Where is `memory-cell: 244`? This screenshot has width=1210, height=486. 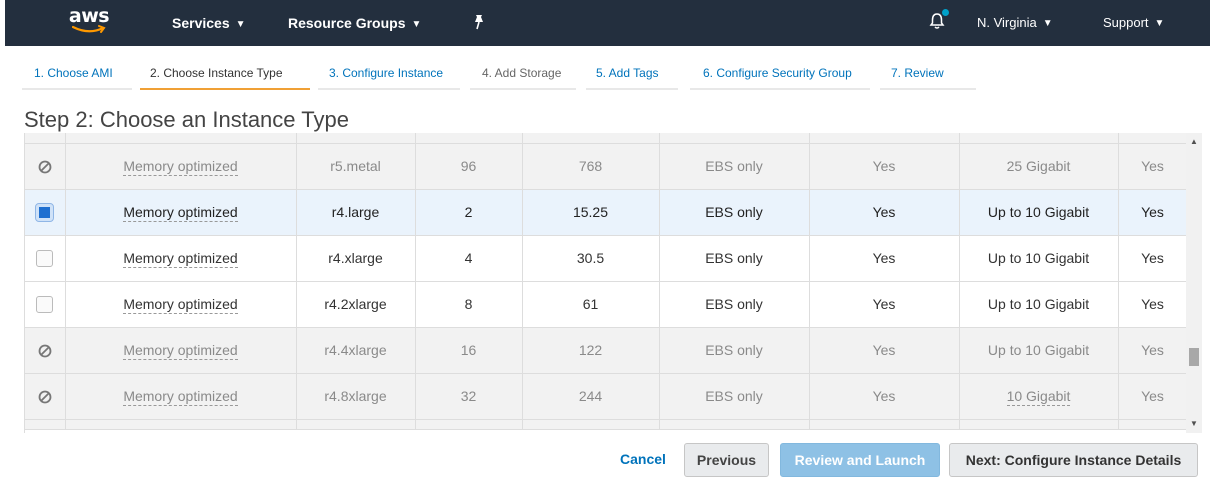 memory-cell: 244 is located at coordinates (591, 396).